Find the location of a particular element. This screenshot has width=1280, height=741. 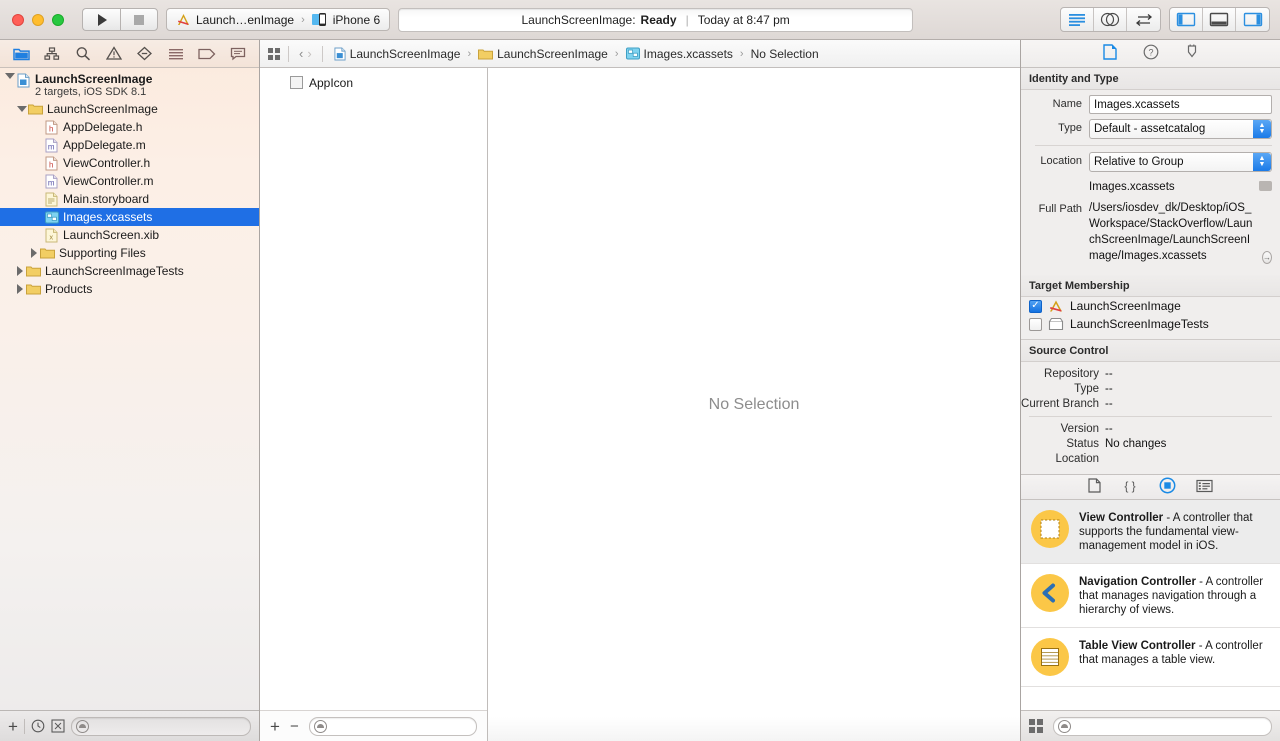

tab-issue-navigator is located at coordinates (114, 54).